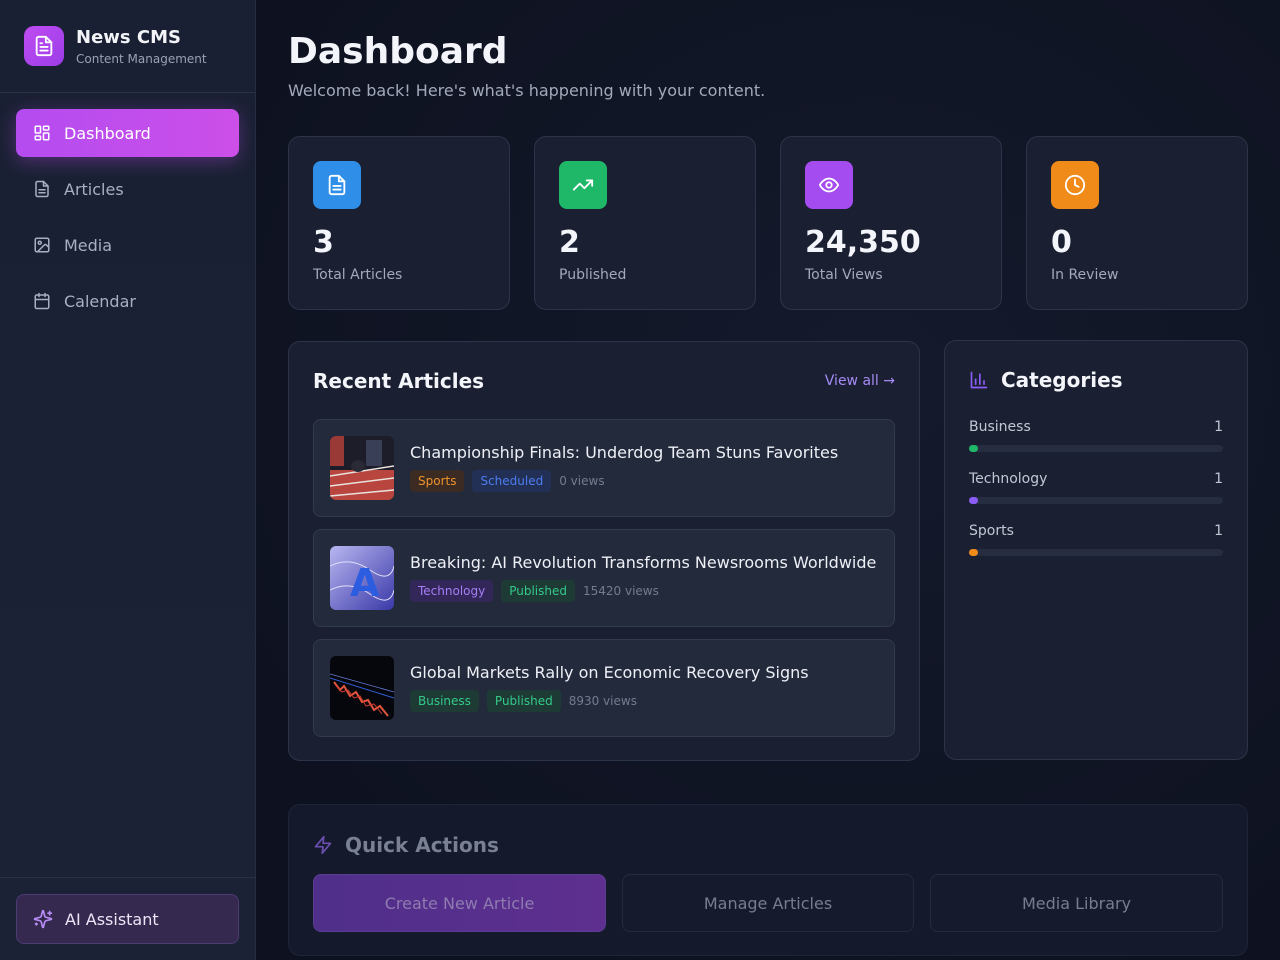 The width and height of the screenshot is (1280, 960). What do you see at coordinates (860, 381) in the screenshot?
I see `view-all-link: View all →` at bounding box center [860, 381].